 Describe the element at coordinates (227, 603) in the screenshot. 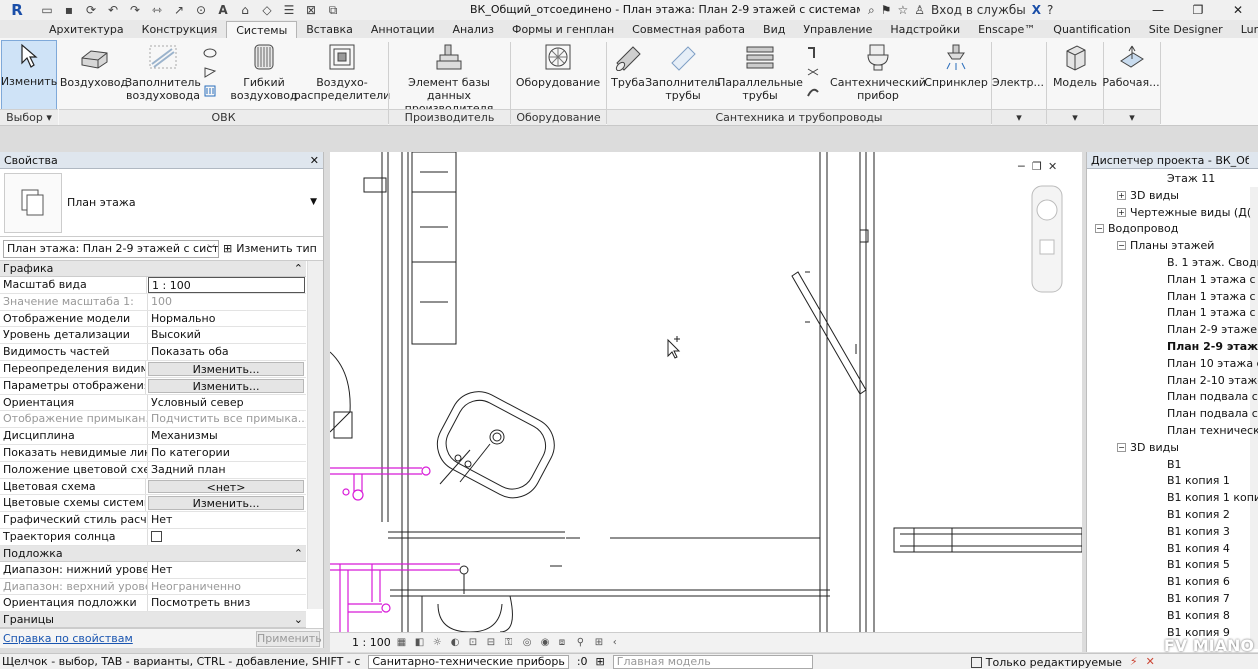

I see `property-value: Посмотреть вниз` at that location.